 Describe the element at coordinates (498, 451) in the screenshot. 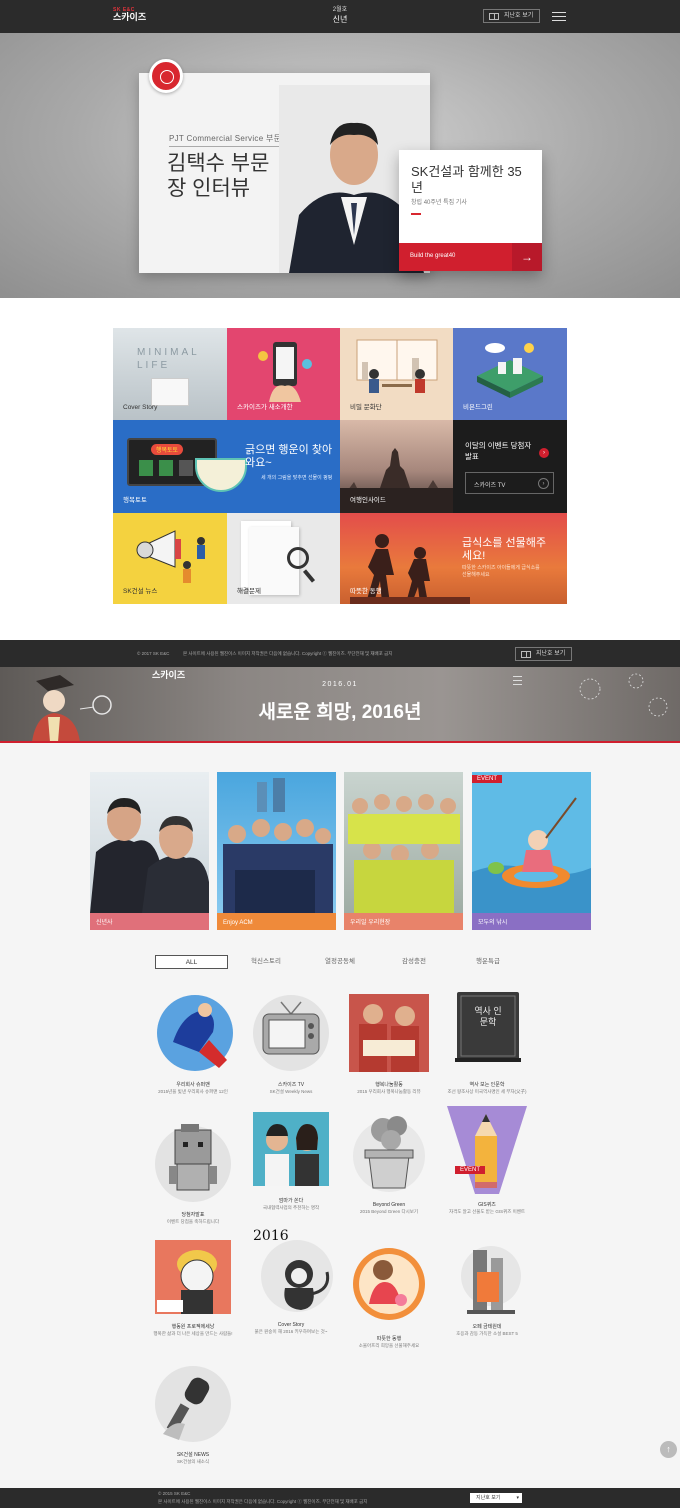

I see `event-results-title: 이달의 이벤트 당첨자 발표` at that location.